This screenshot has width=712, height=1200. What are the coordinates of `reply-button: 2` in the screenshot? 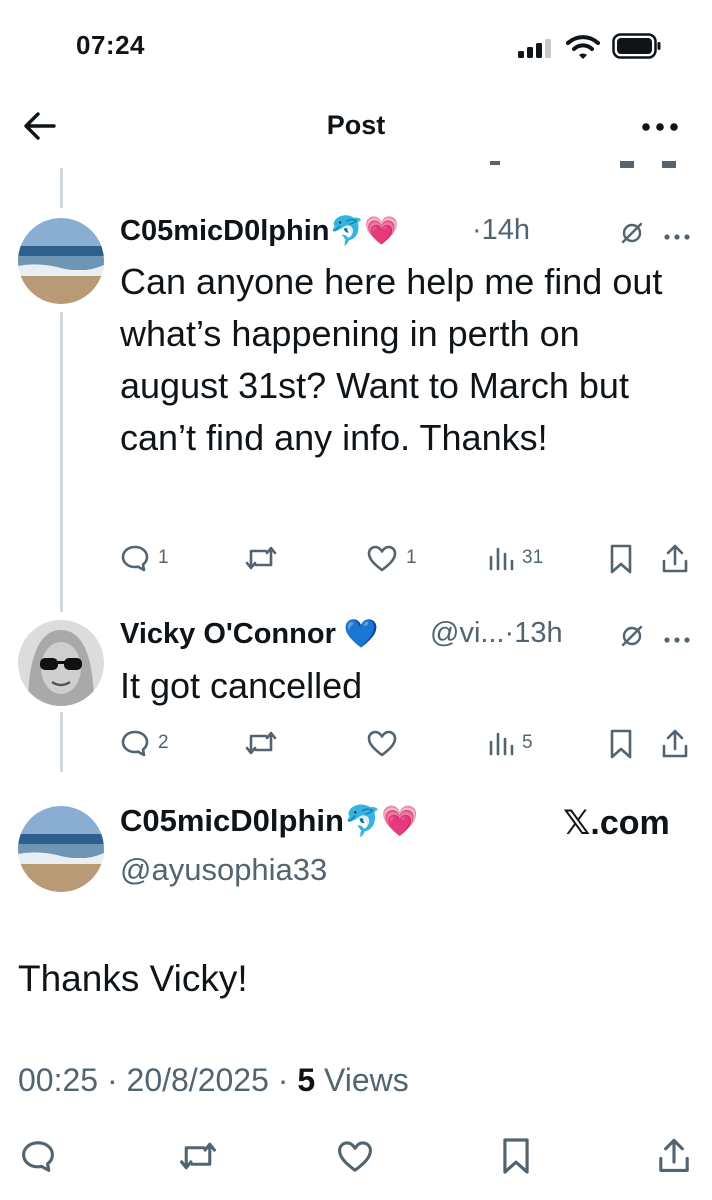 It's located at (144, 743).